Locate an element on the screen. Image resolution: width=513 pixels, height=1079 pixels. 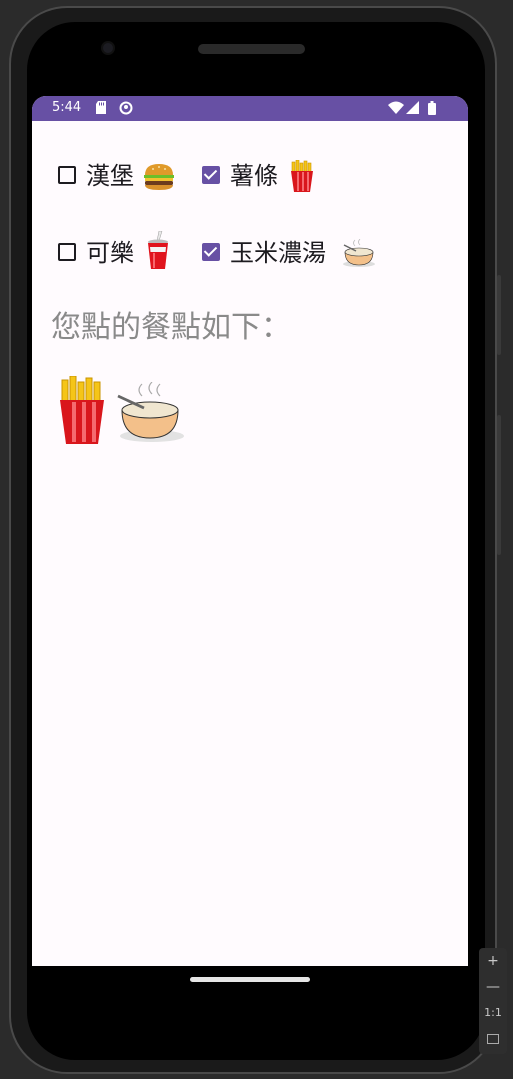
option-row-2: 可樂 玉米濃湯 is located at coordinates (250, 253).